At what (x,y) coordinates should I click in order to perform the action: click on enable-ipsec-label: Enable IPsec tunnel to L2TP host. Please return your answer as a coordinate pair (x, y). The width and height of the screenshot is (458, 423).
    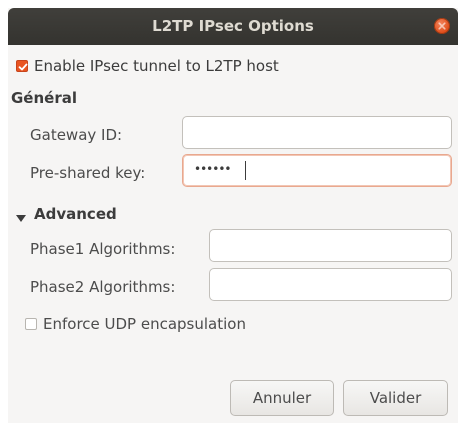
    Looking at the image, I should click on (156, 66).